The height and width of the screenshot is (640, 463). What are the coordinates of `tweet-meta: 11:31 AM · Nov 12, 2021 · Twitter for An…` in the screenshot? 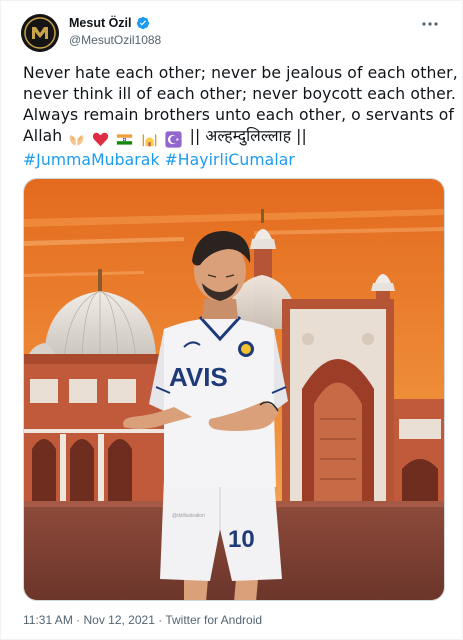 It's located at (142, 620).